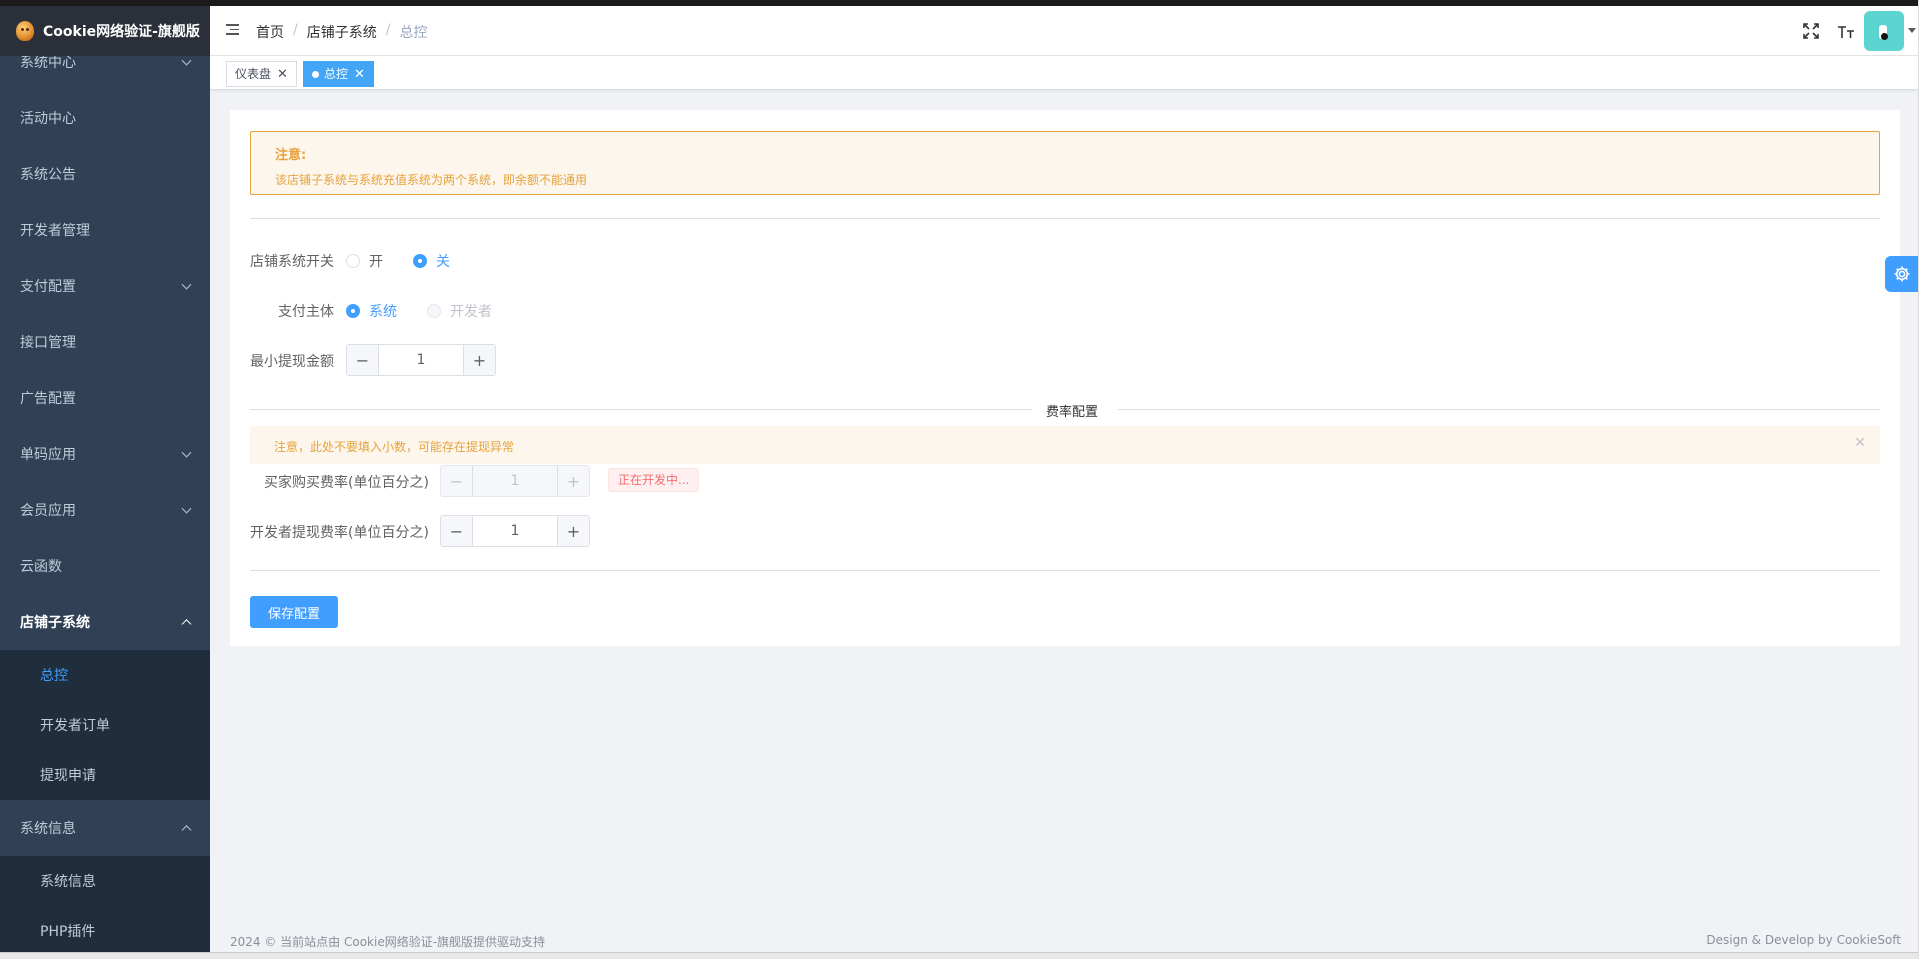  I want to click on pay-subject-developer-radio: 开发者, so click(459, 311).